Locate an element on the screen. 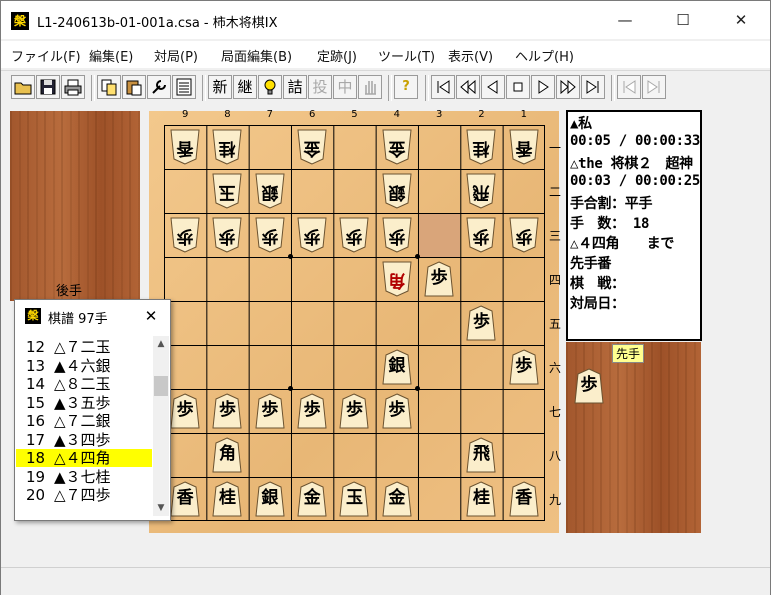 This screenshot has width=771, height=595. piece-gote-21: 桂 is located at coordinates (481, 147).